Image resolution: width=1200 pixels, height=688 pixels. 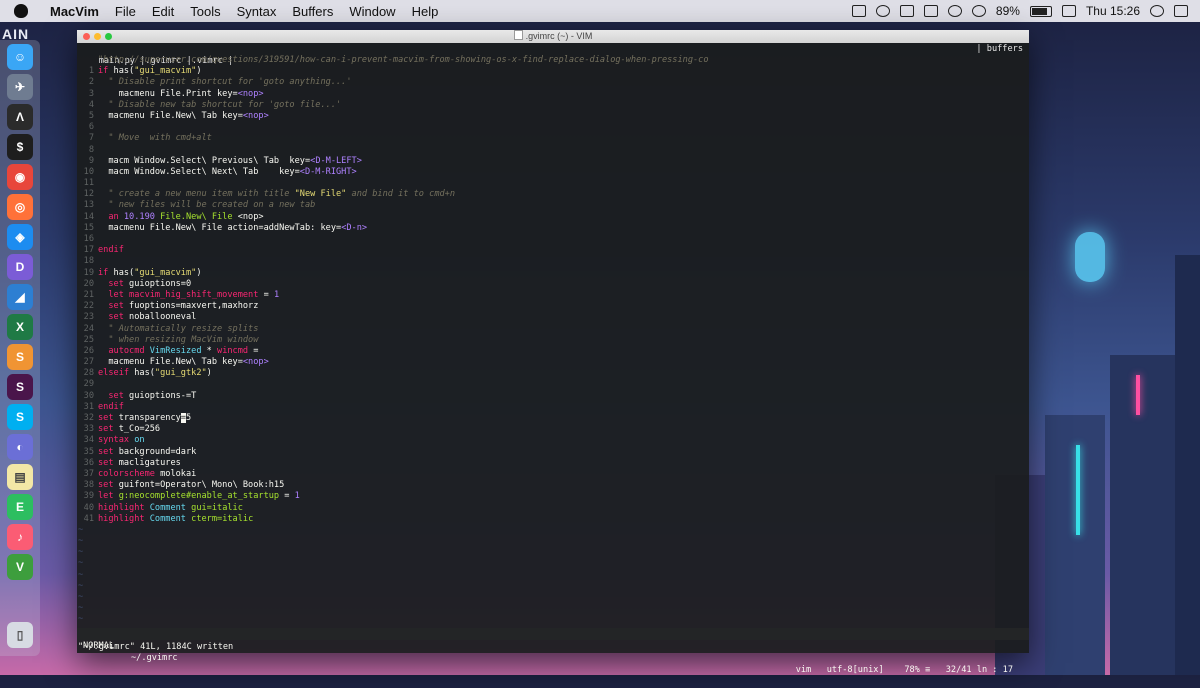 What do you see at coordinates (553, 116) in the screenshot?
I see `code-line: 5 macmenu File.New\ Tab key=<nop>` at bounding box center [553, 116].